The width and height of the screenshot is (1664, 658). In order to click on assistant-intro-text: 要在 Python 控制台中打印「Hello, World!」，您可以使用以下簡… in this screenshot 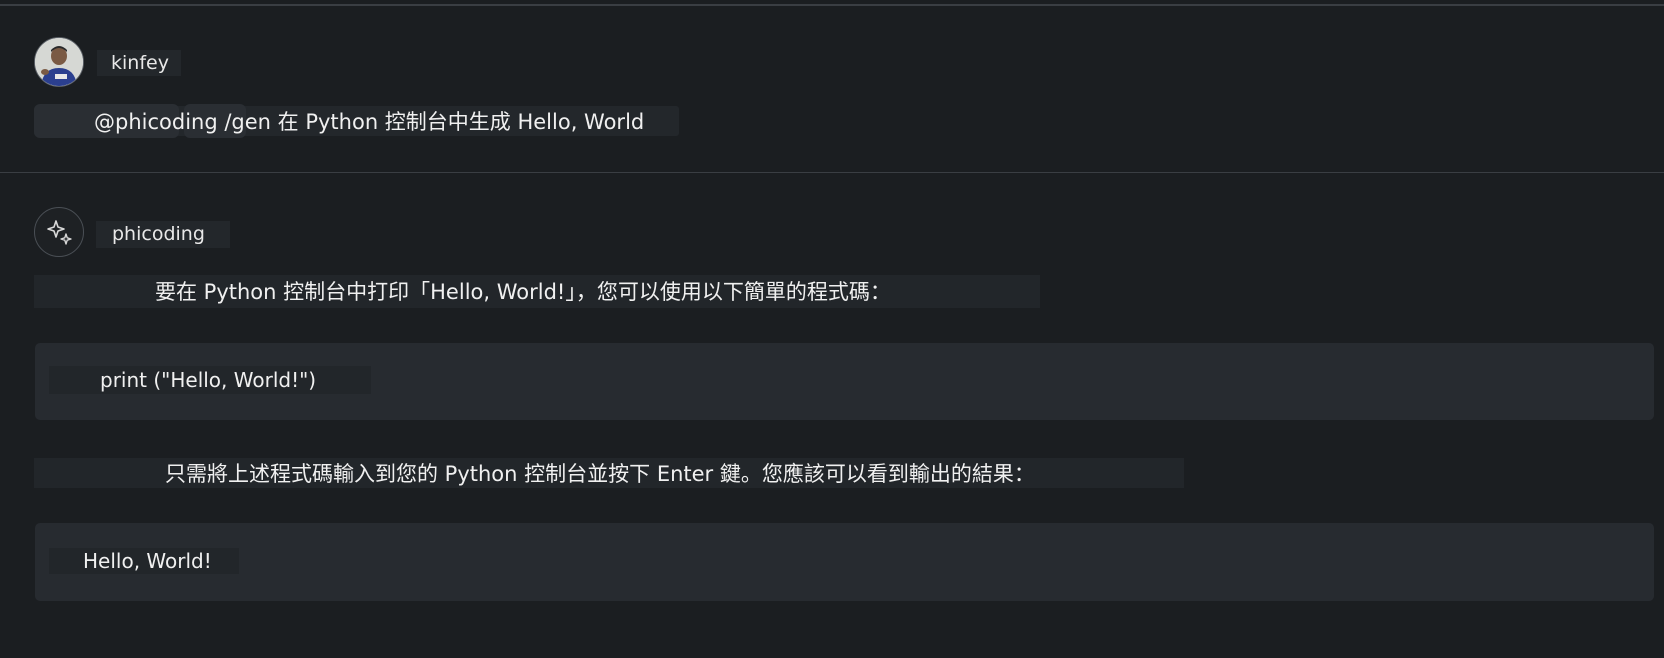, I will do `click(523, 292)`.